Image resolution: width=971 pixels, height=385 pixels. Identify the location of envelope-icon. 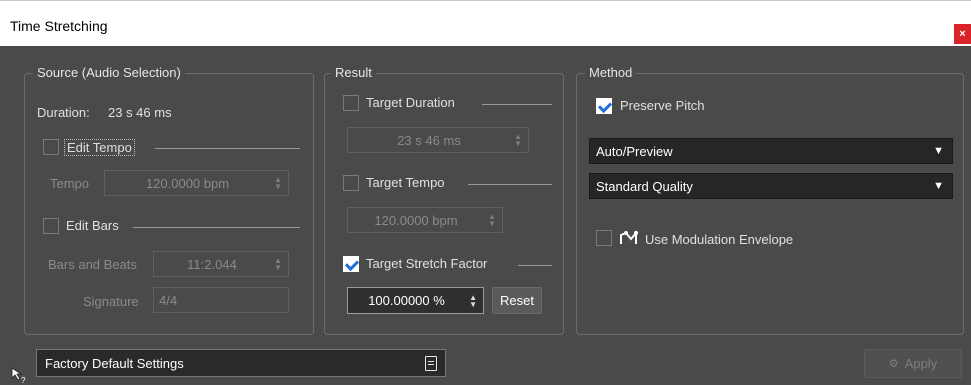
(629, 238).